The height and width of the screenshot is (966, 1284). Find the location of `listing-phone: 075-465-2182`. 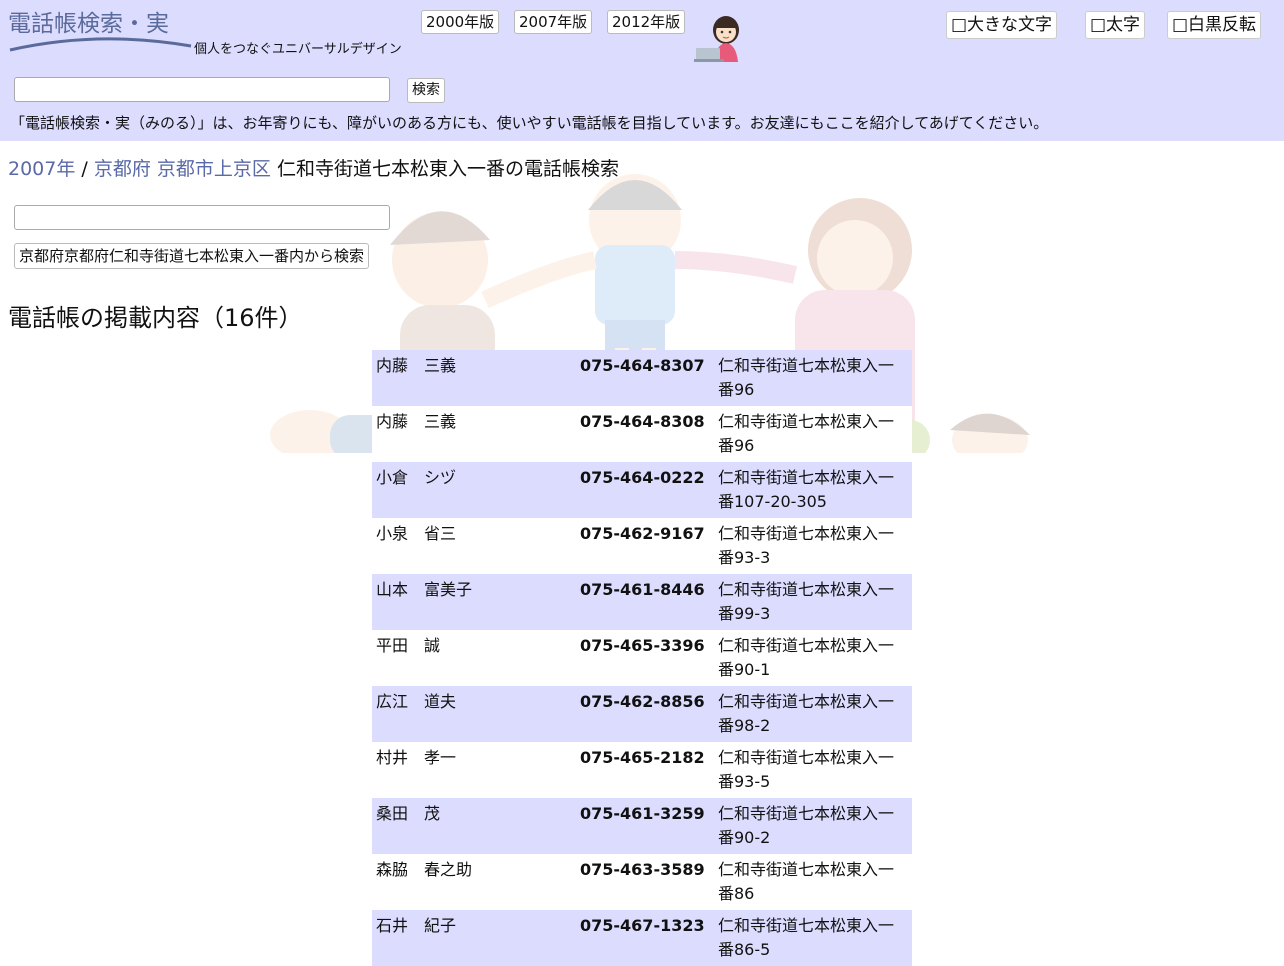

listing-phone: 075-465-2182 is located at coordinates (642, 757).